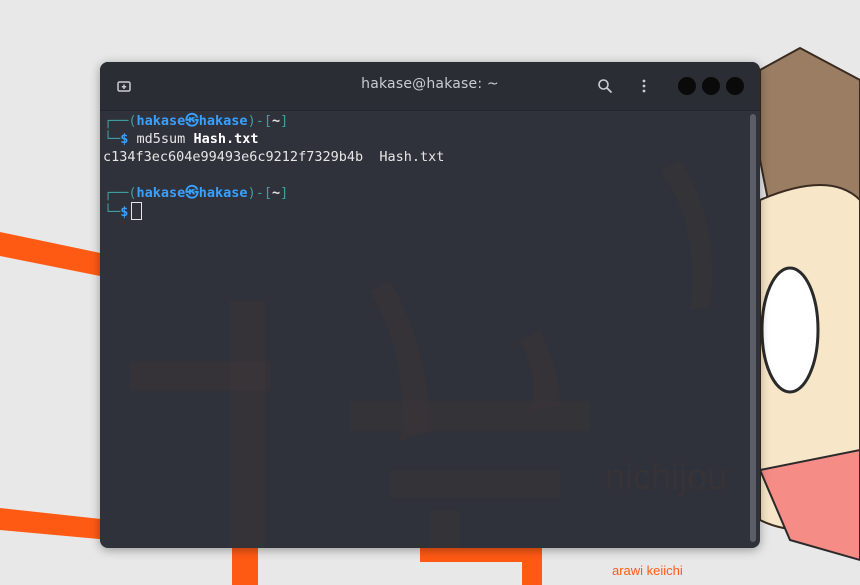  Describe the element at coordinates (687, 86) in the screenshot. I see `minimize-button` at that location.